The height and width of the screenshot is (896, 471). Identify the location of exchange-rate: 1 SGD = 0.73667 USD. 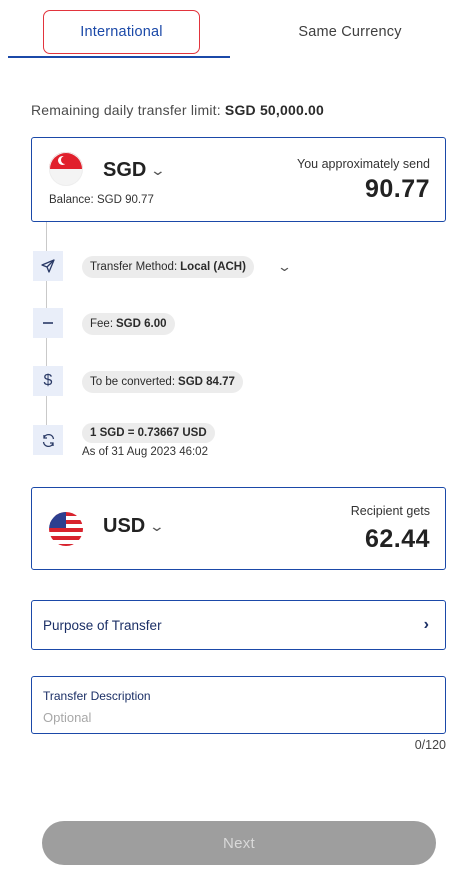
(148, 433).